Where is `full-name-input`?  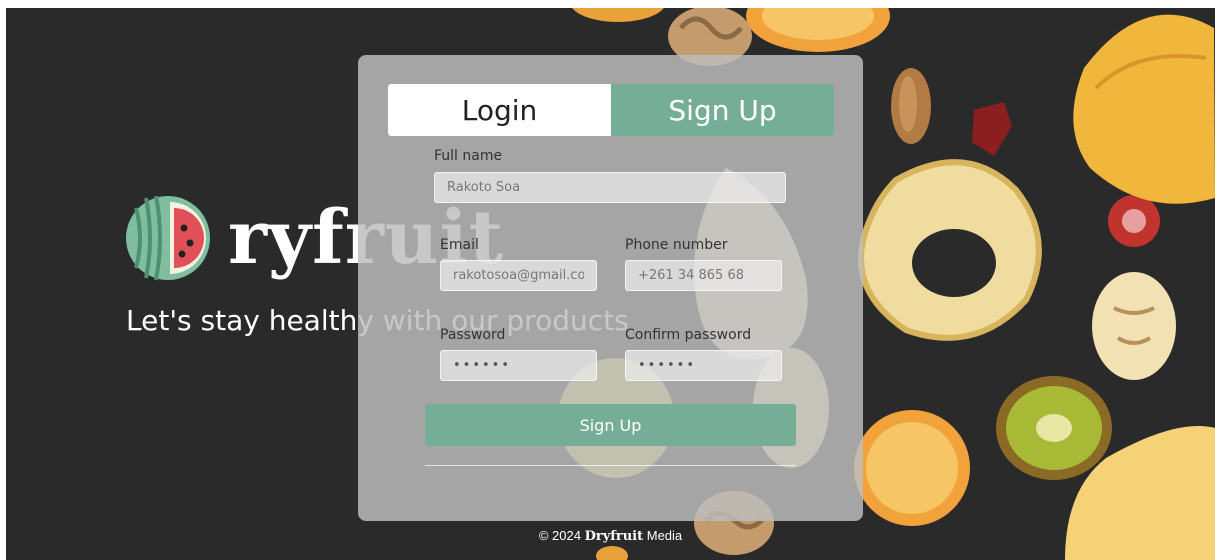
full-name-input is located at coordinates (610, 187).